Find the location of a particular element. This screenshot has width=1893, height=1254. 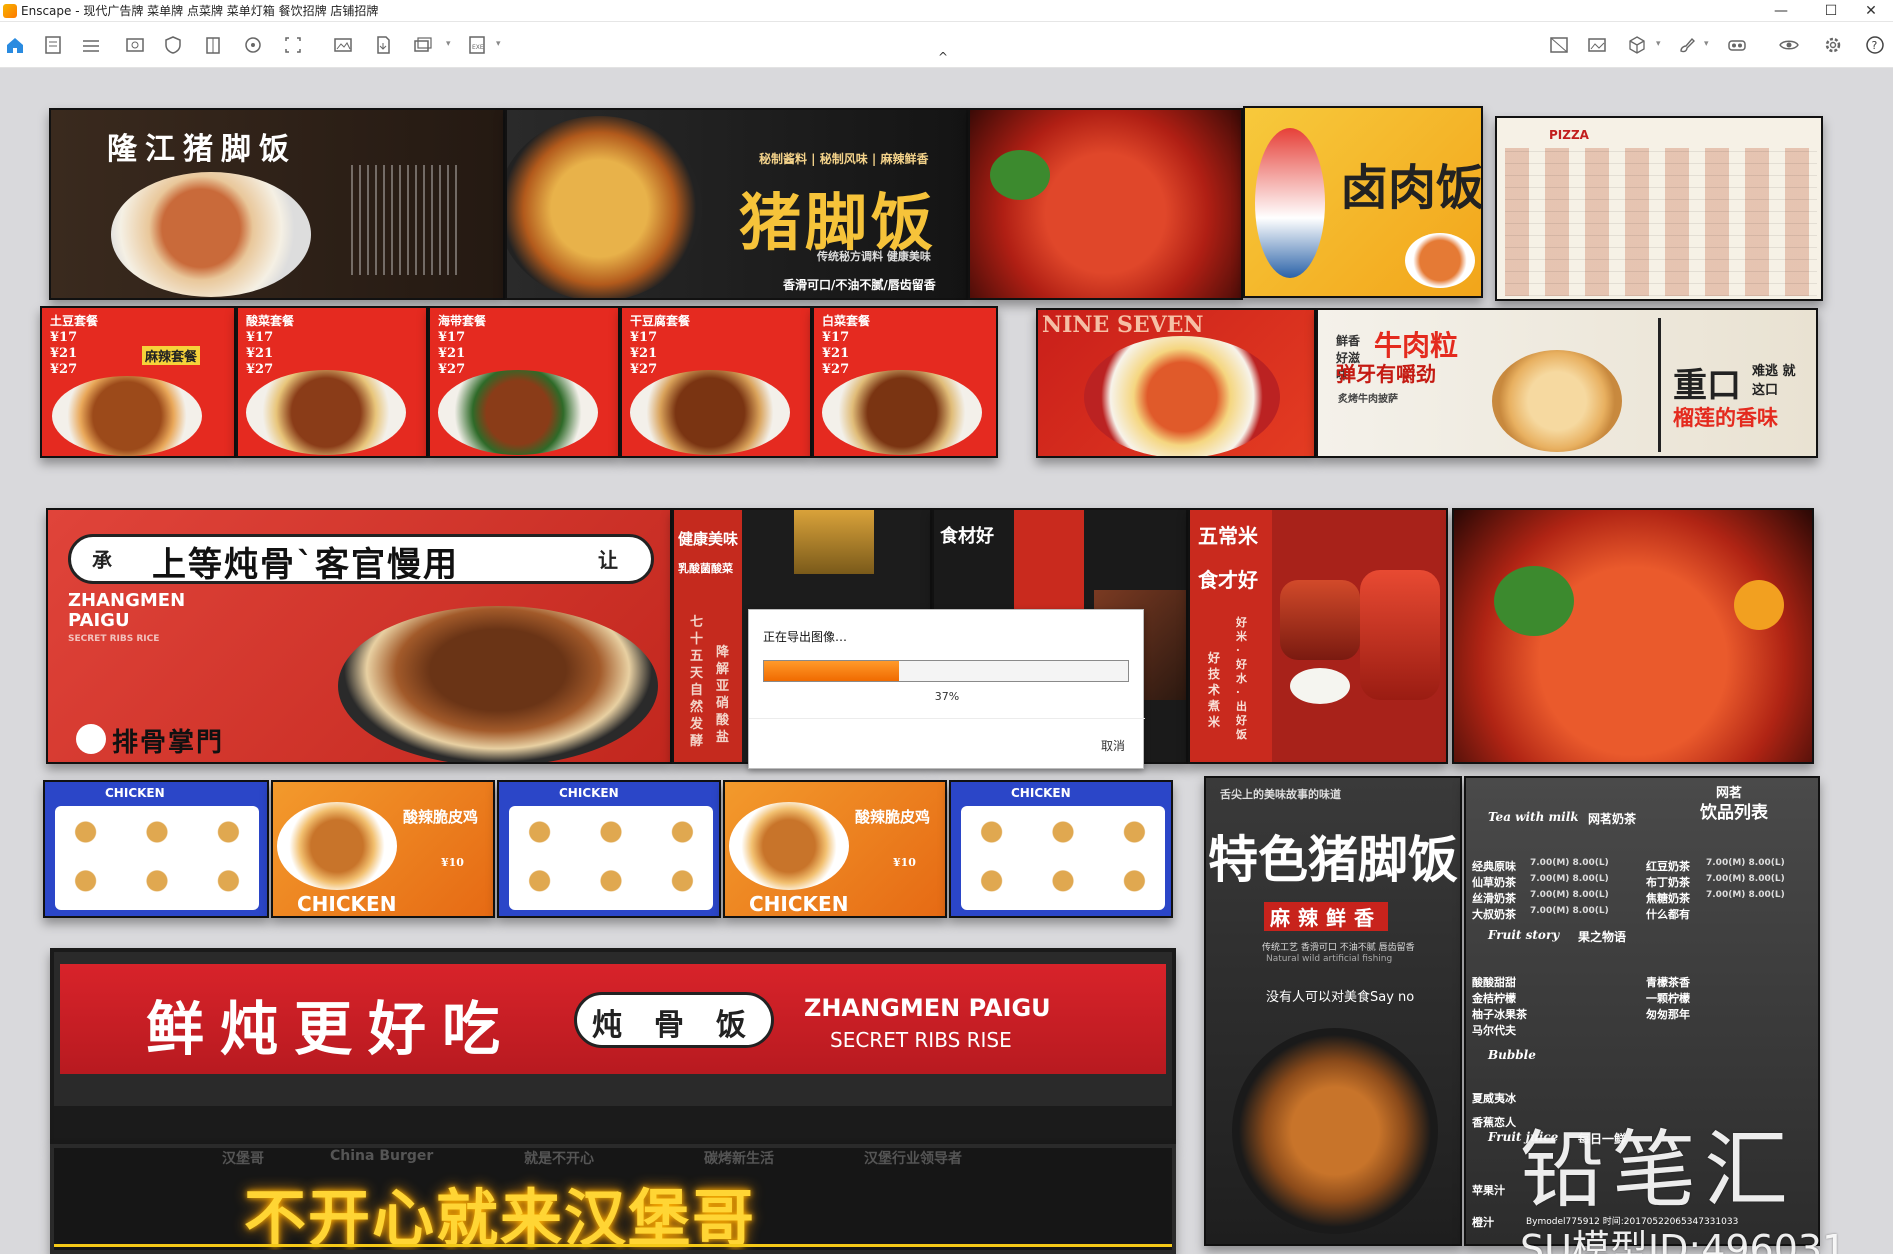

export-progress-percent: 37% is located at coordinates (947, 696).